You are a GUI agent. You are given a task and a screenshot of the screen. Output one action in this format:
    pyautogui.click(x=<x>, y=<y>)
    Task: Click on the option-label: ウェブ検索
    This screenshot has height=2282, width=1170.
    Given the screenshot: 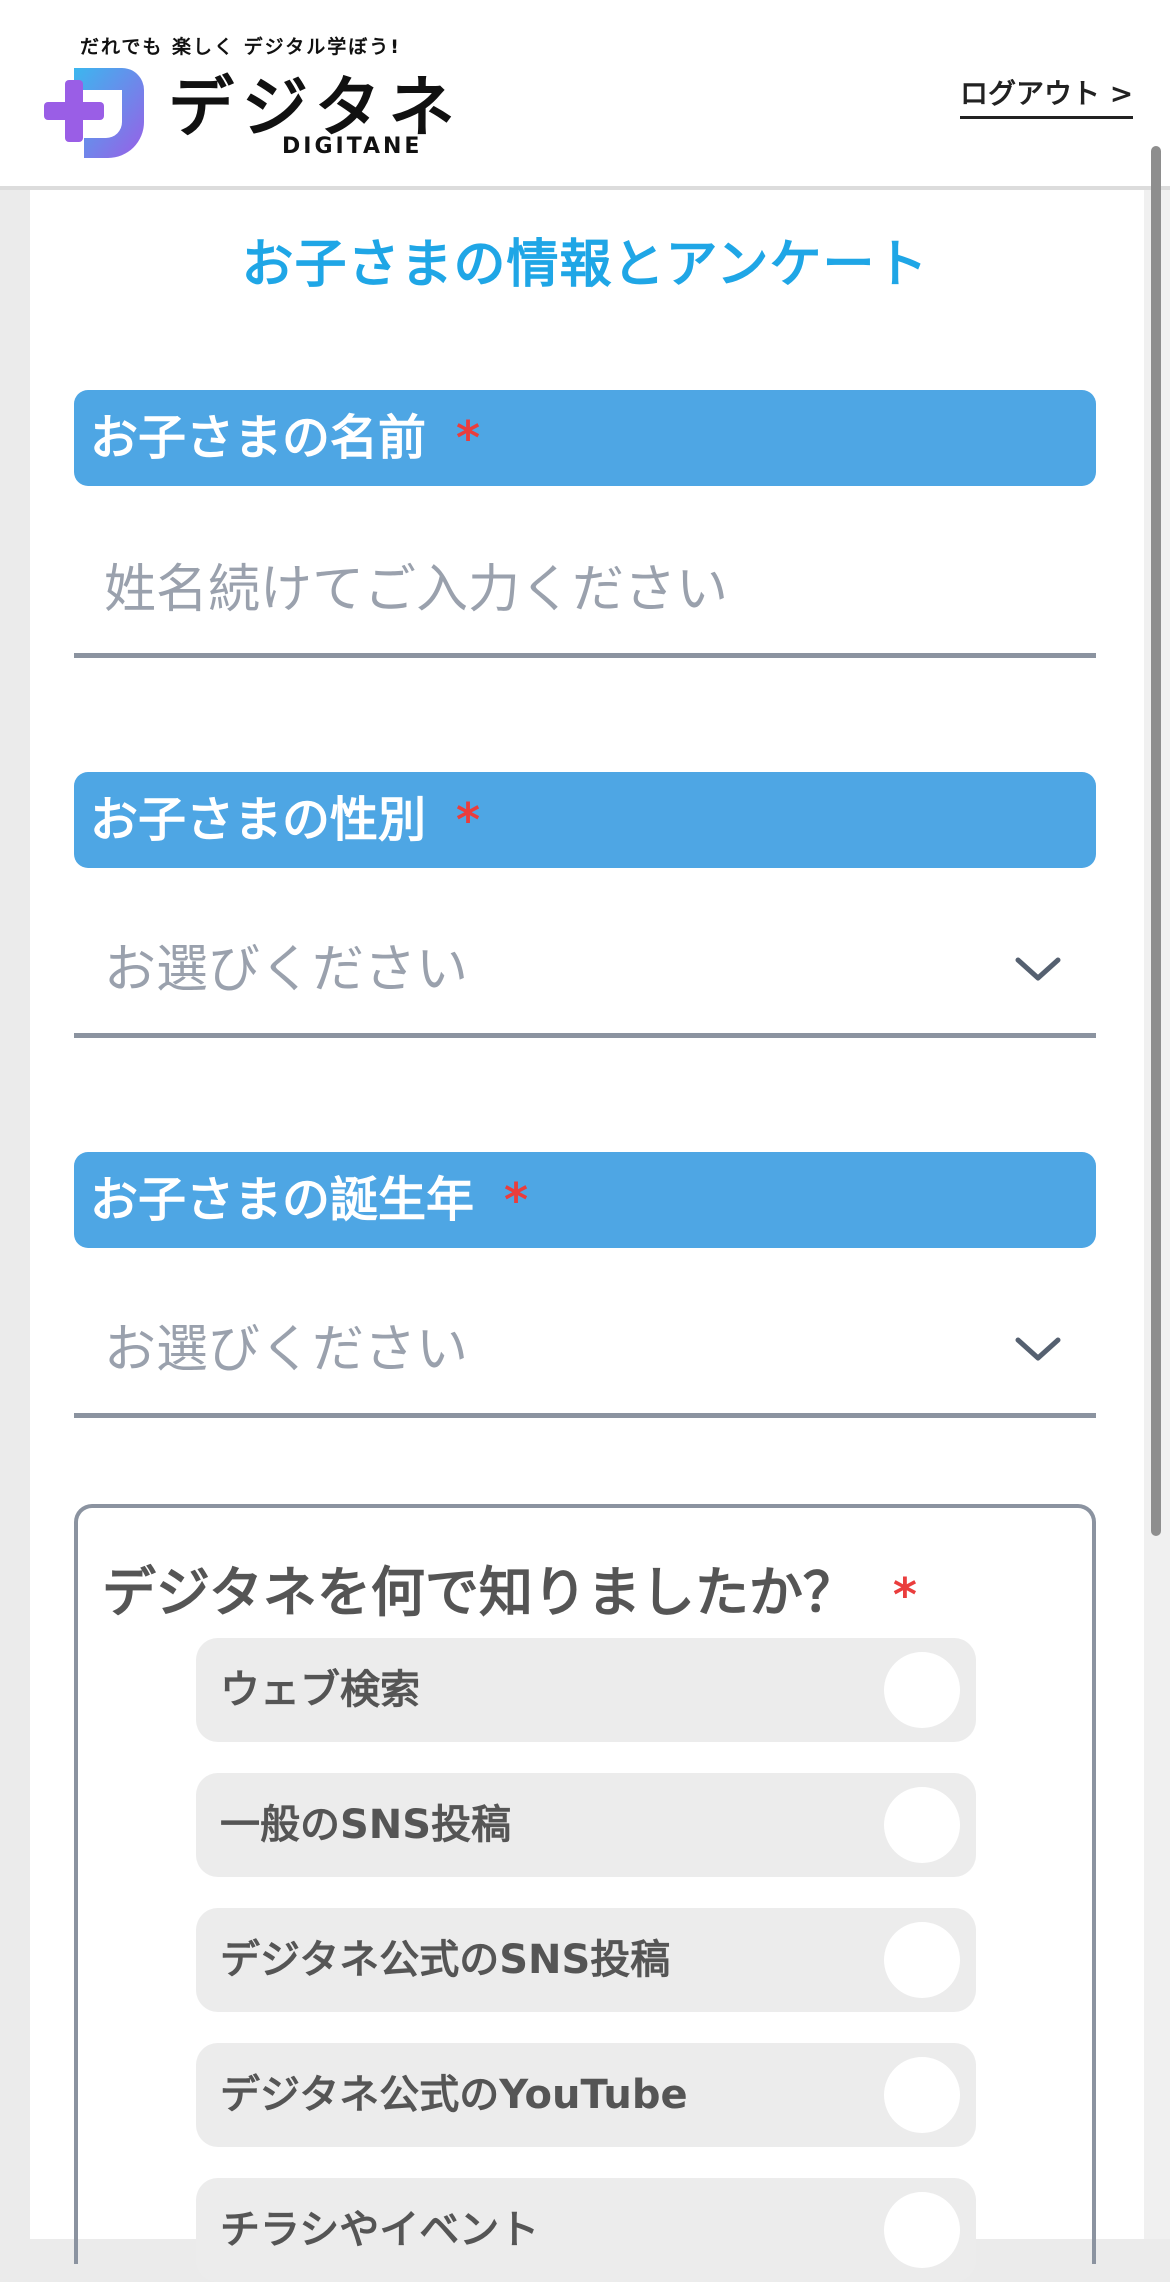 What is the action you would take?
    pyautogui.click(x=320, y=1690)
    